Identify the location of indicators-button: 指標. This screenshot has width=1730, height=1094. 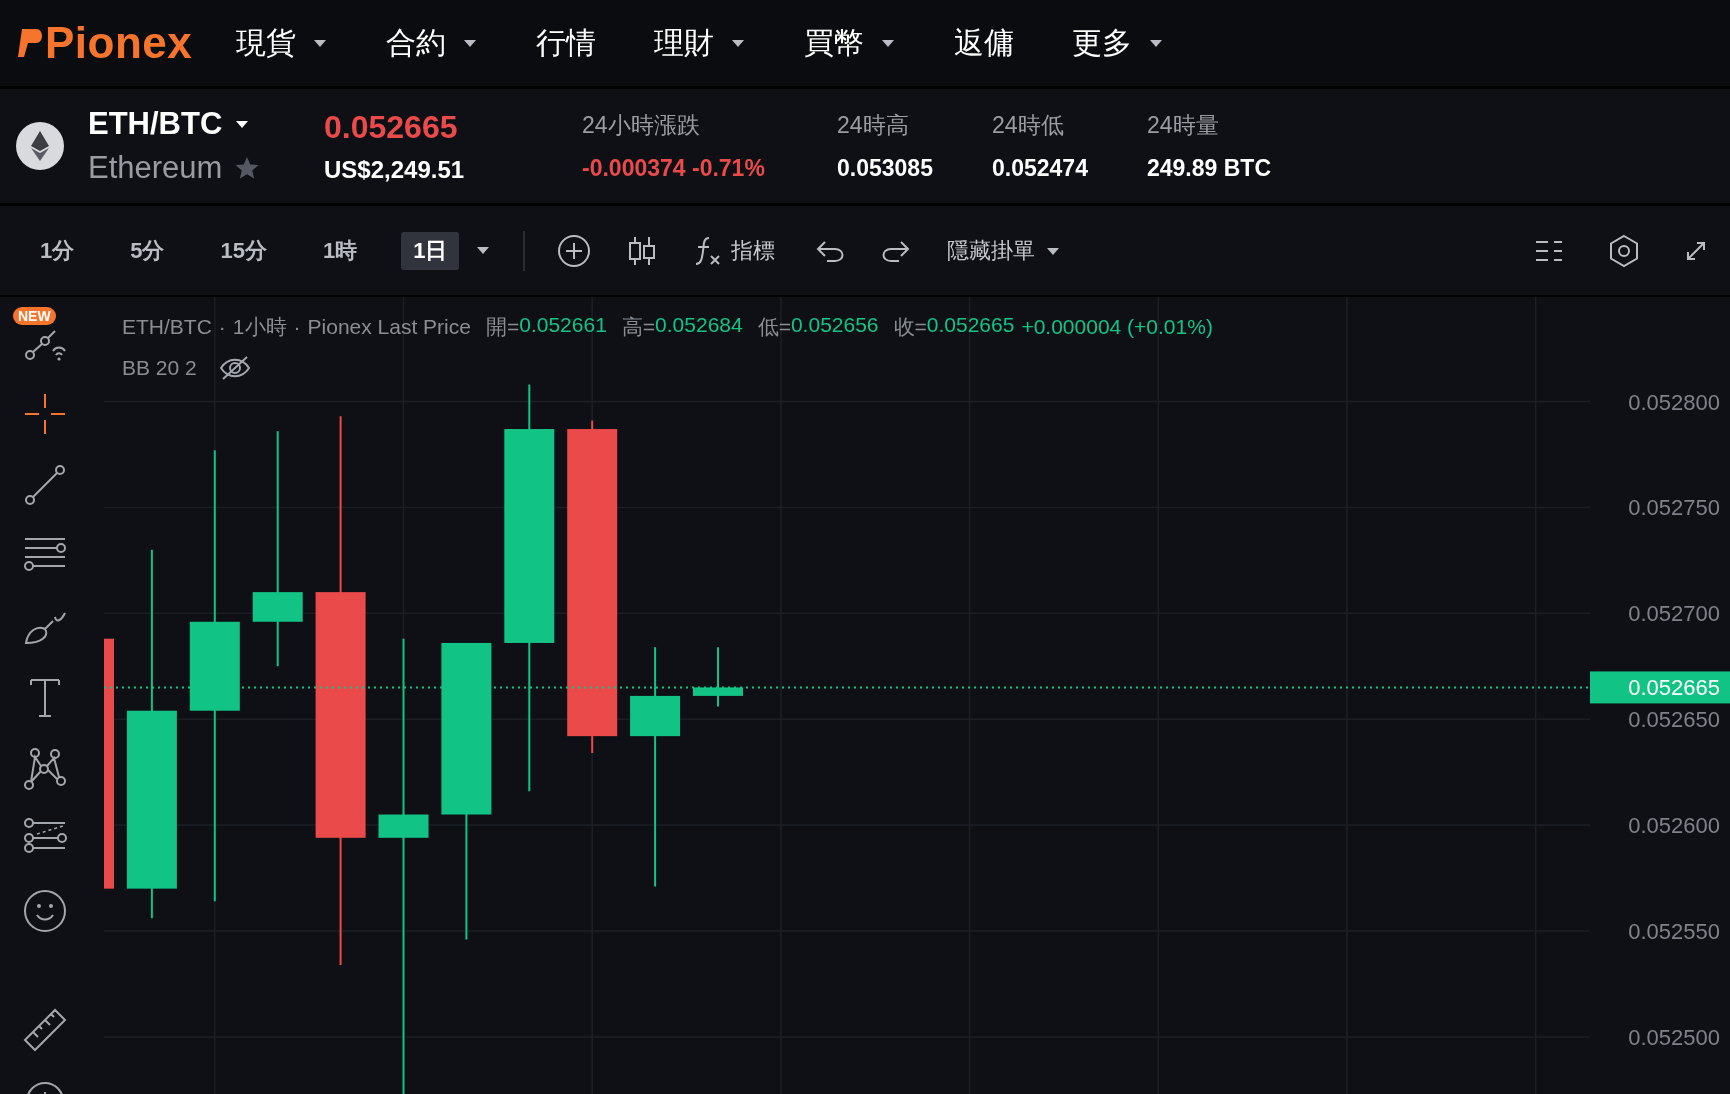
(734, 250).